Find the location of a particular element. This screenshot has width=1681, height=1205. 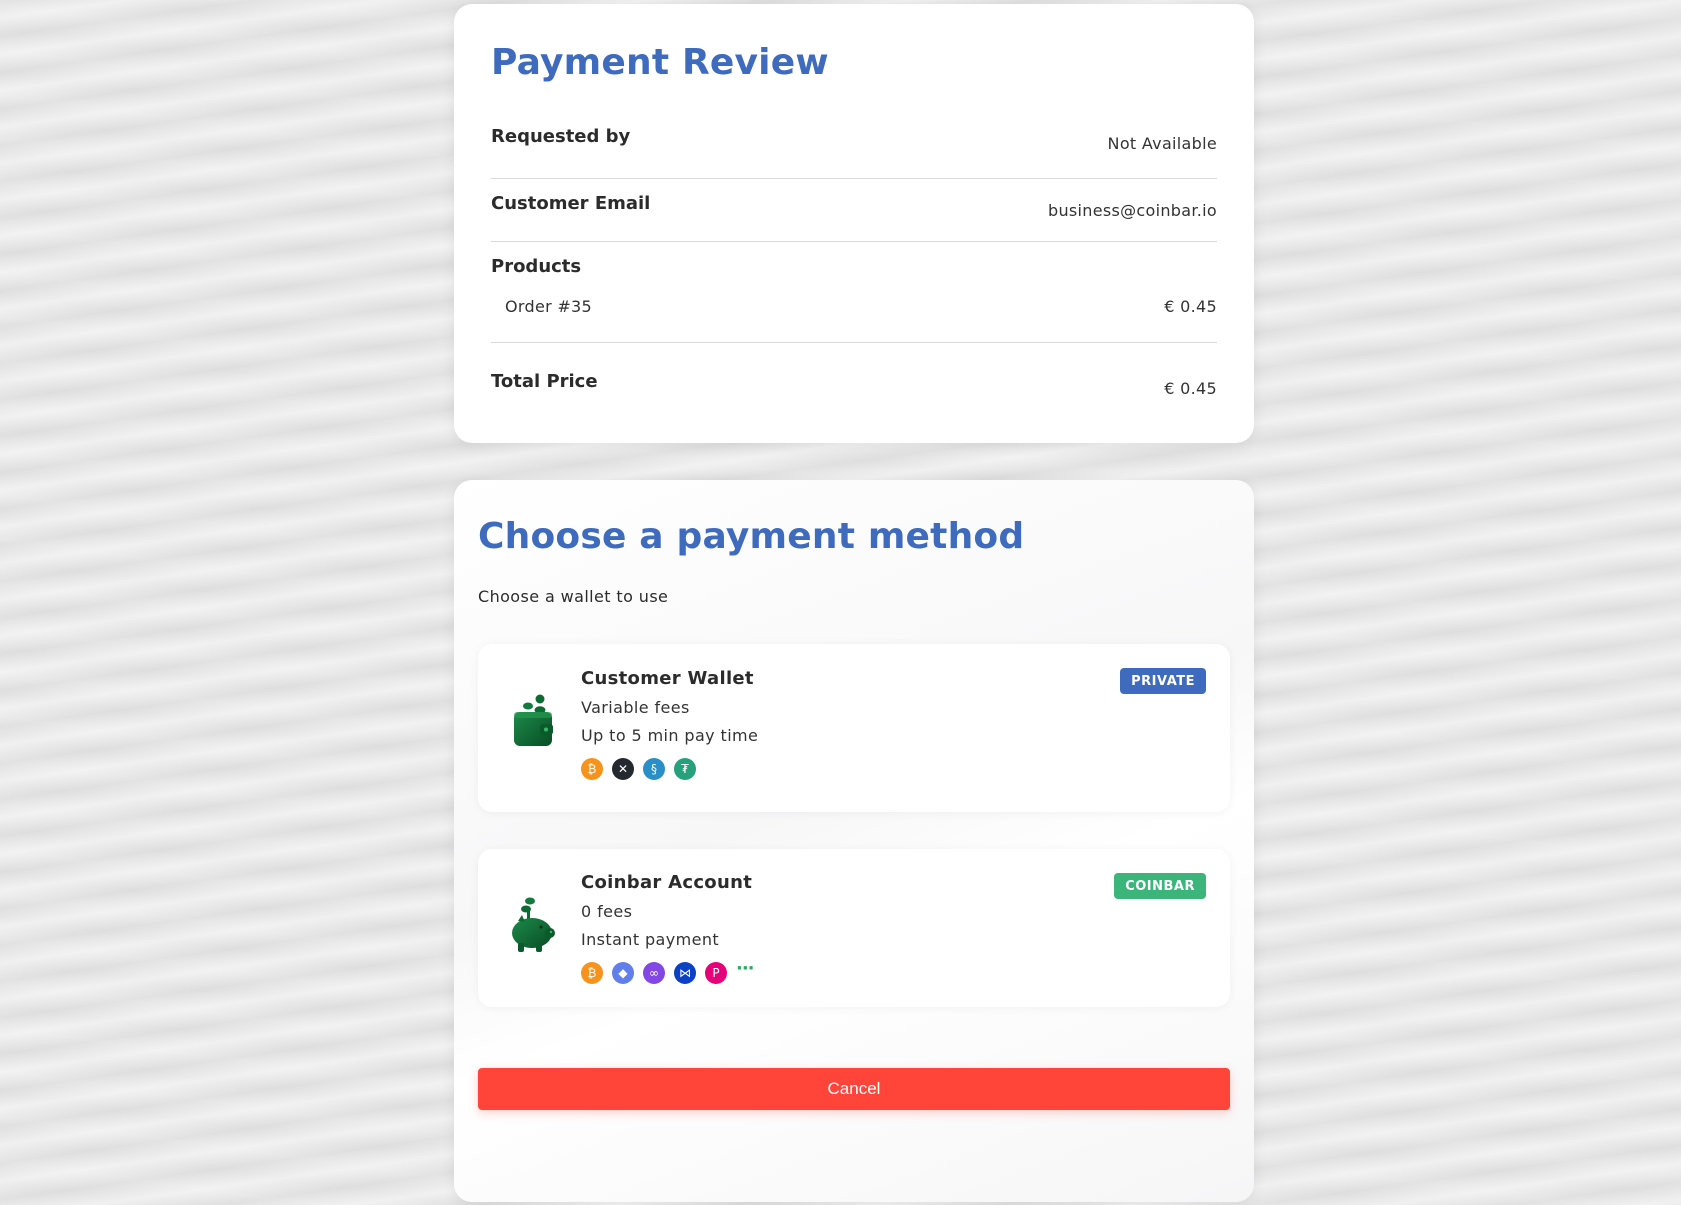

wallet-name: Coinbar Account is located at coordinates (667, 882).